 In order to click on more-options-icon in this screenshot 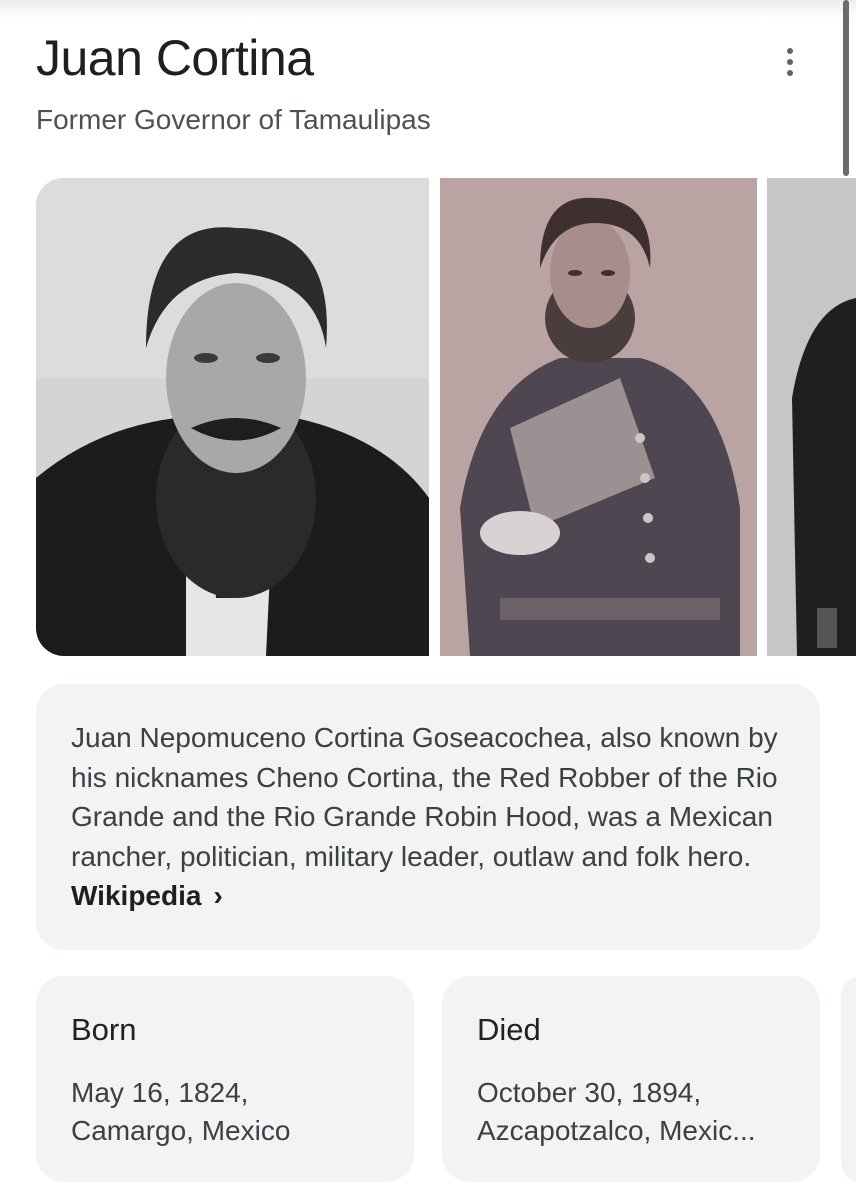, I will do `click(790, 62)`.